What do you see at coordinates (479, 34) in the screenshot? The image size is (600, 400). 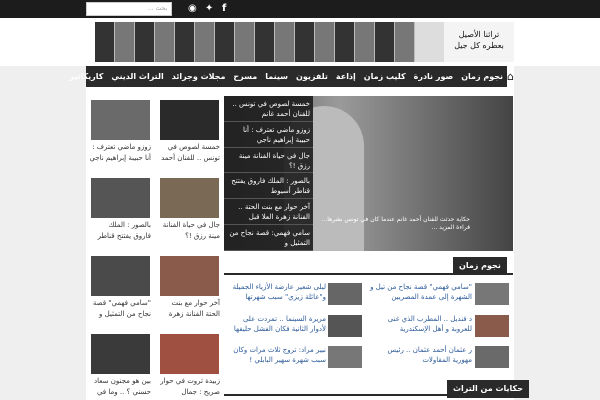 I see `slogan-line-1: تراثنا الأصيل` at bounding box center [479, 34].